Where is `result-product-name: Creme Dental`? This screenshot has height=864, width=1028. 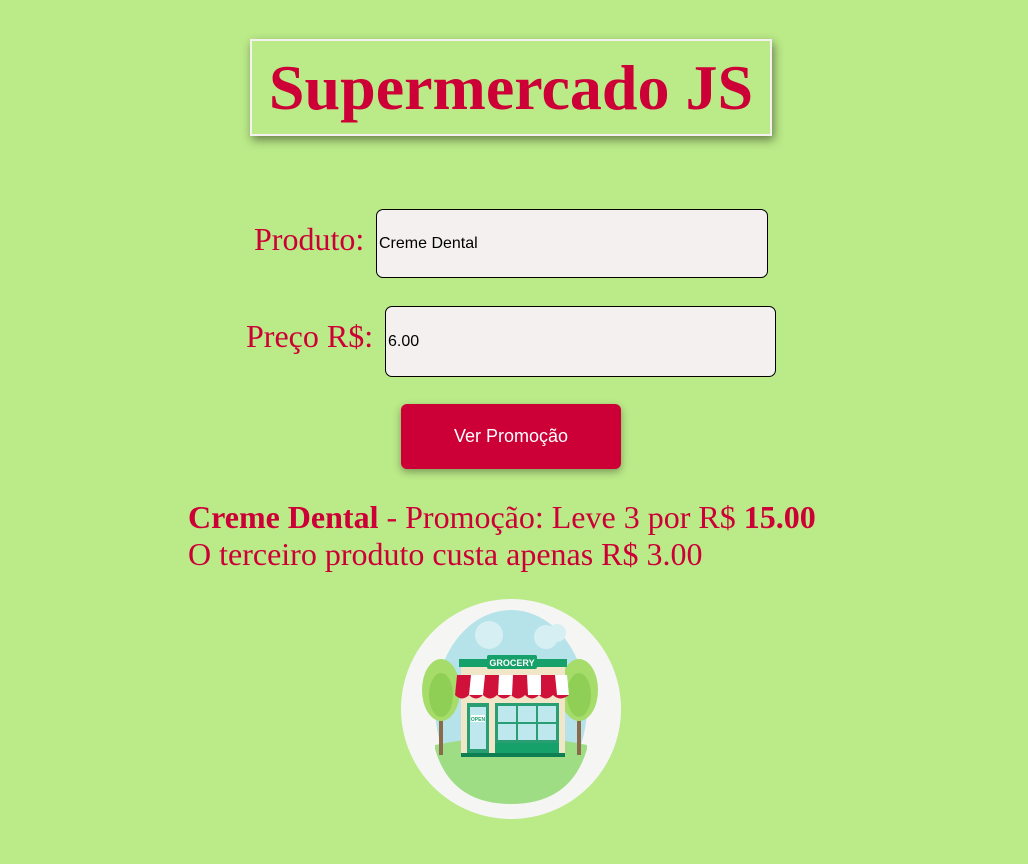
result-product-name: Creme Dental is located at coordinates (283, 517).